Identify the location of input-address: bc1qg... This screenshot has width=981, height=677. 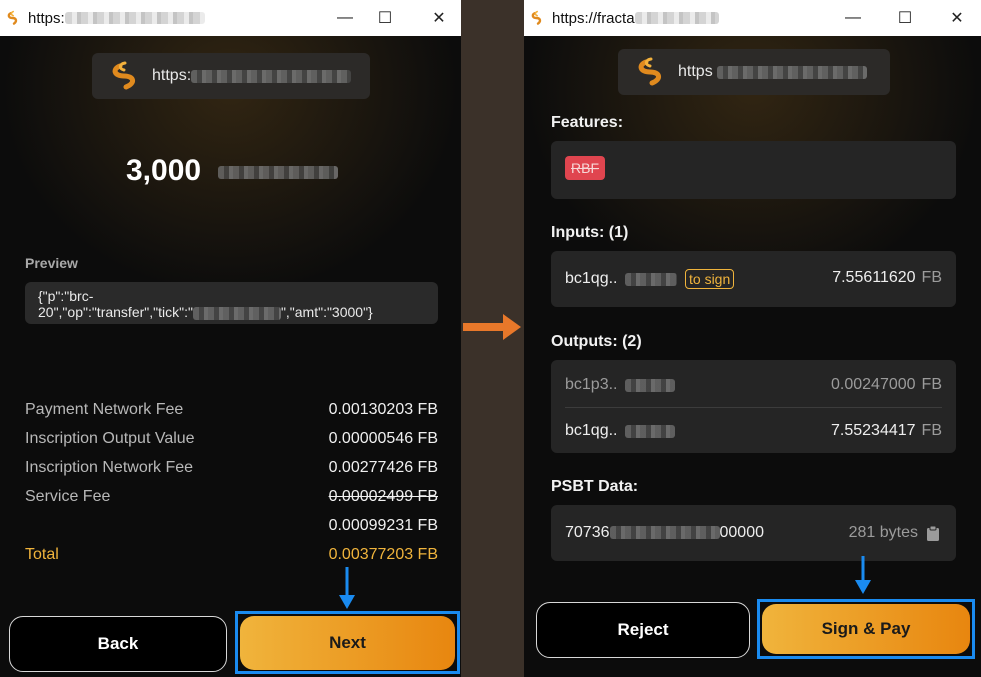
(591, 278).